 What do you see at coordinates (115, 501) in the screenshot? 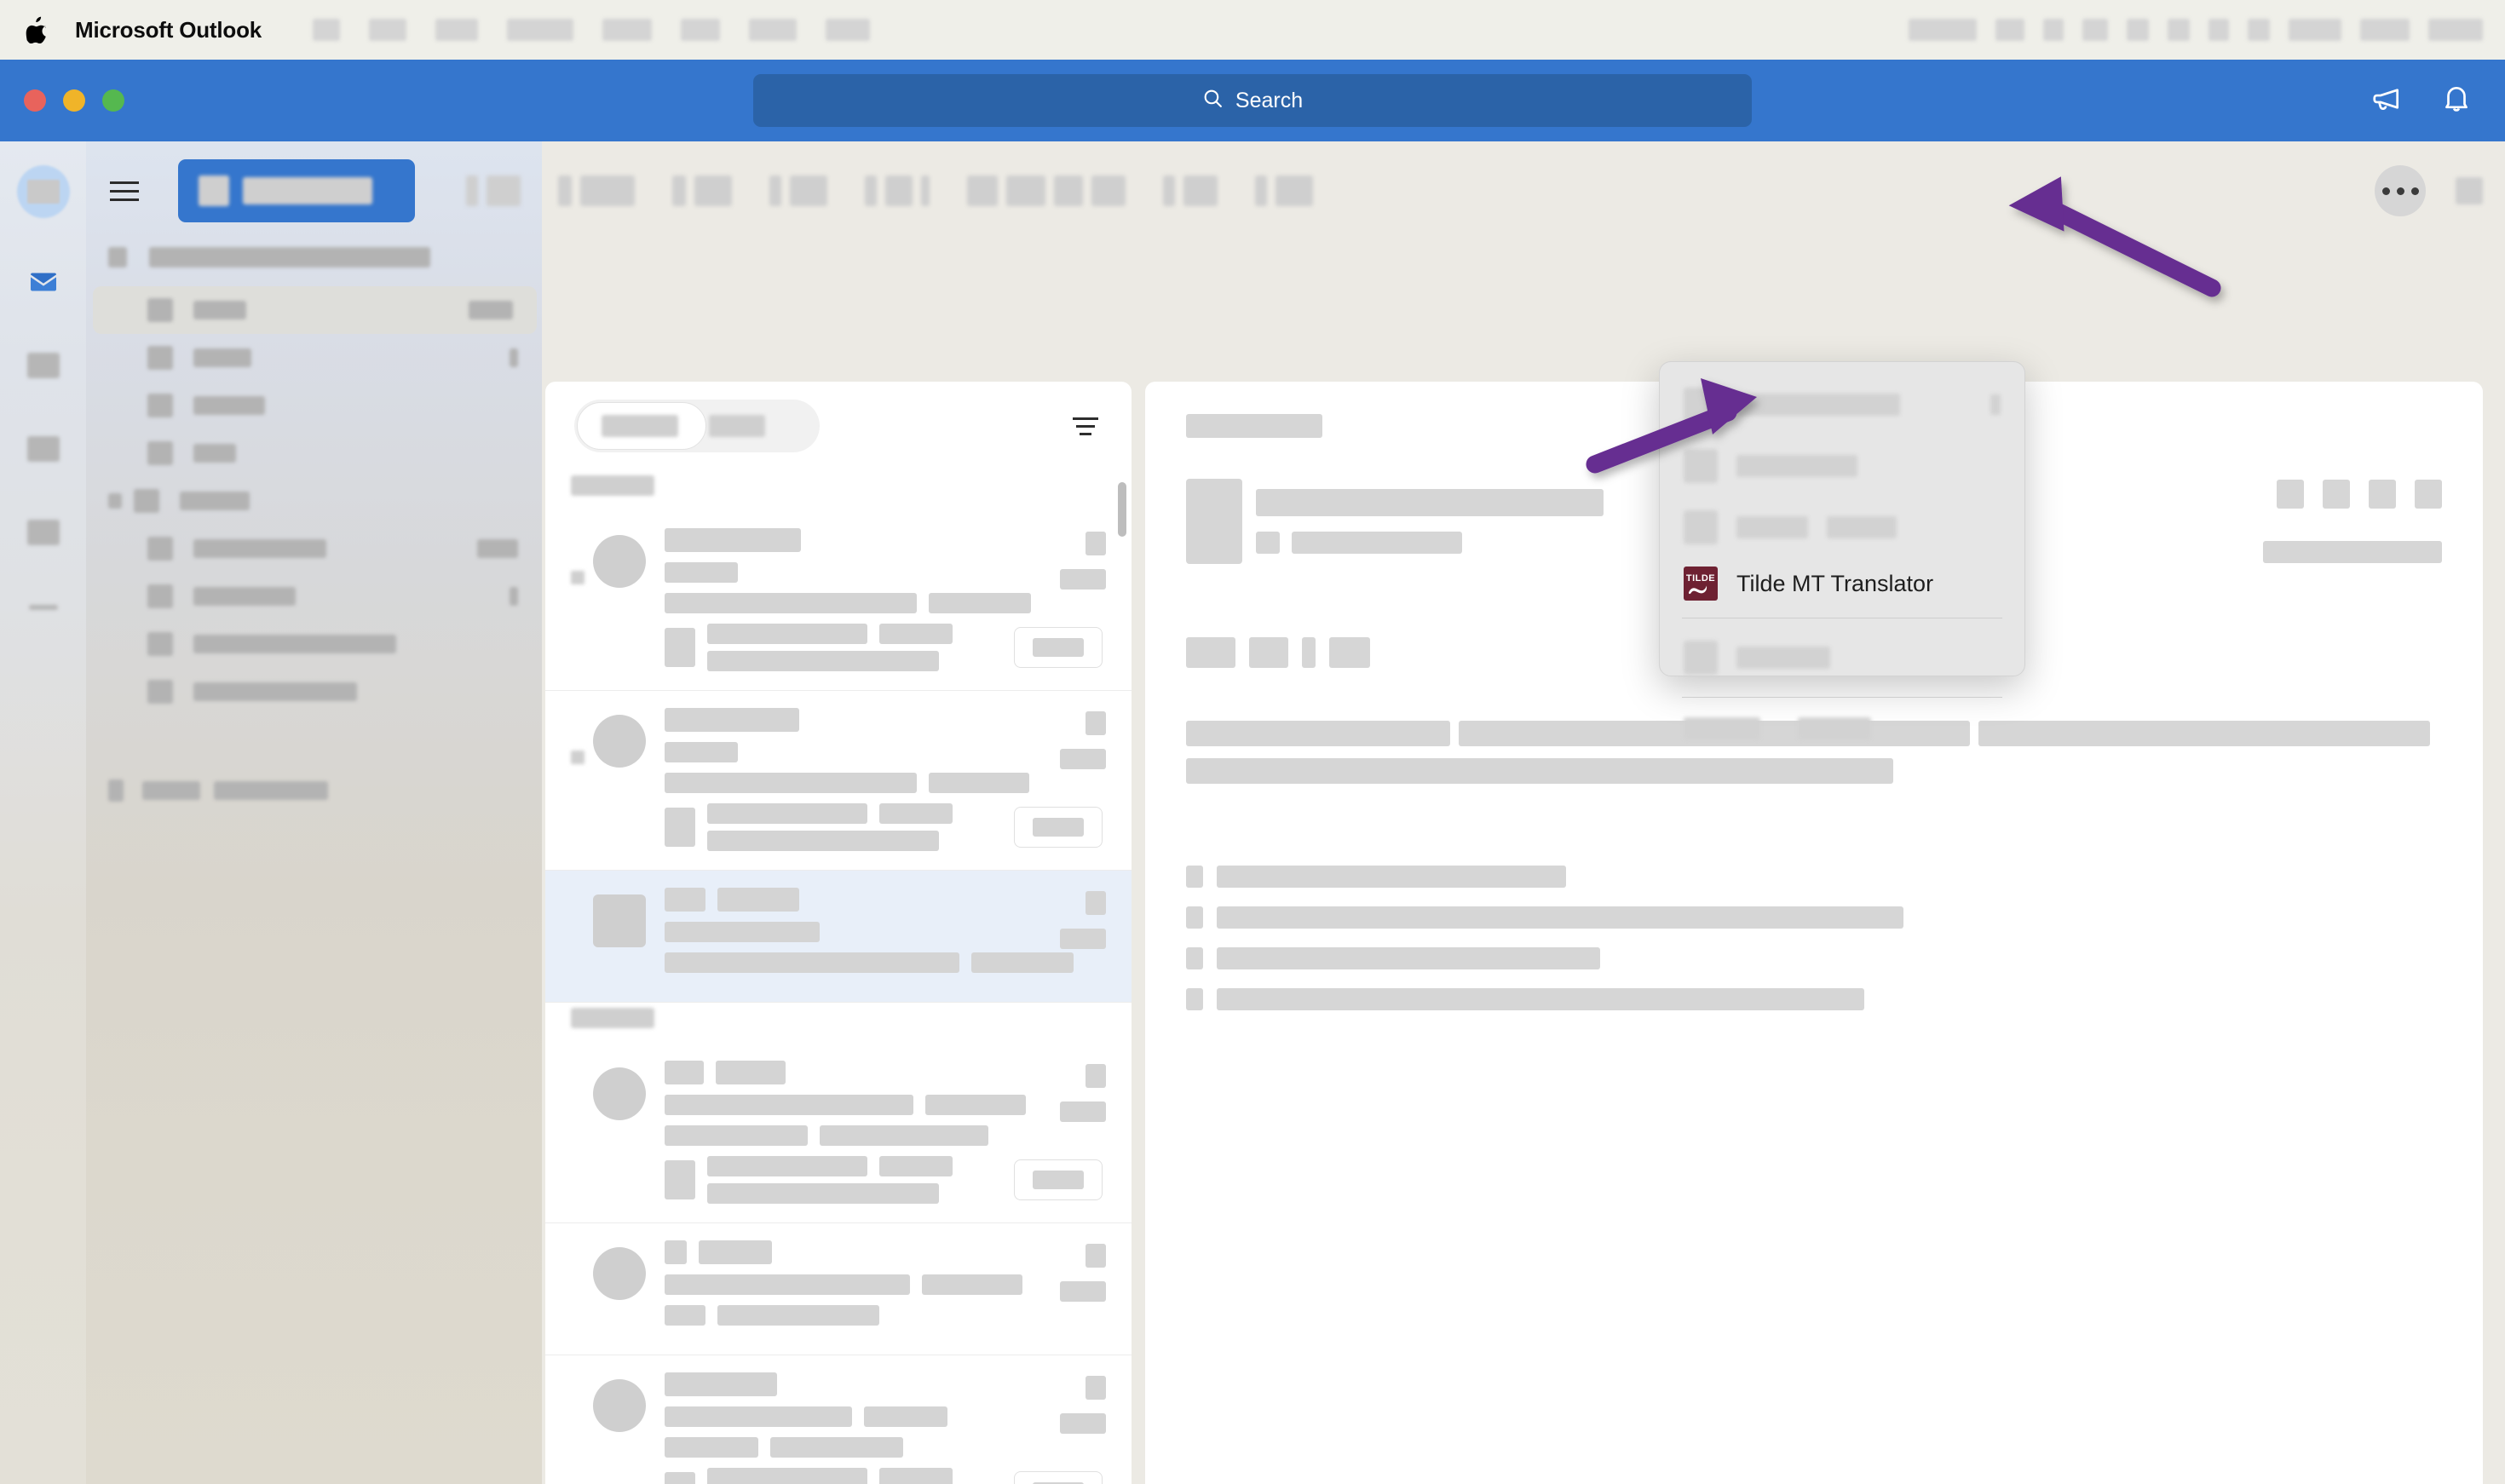
I see `folder-expand-icon` at bounding box center [115, 501].